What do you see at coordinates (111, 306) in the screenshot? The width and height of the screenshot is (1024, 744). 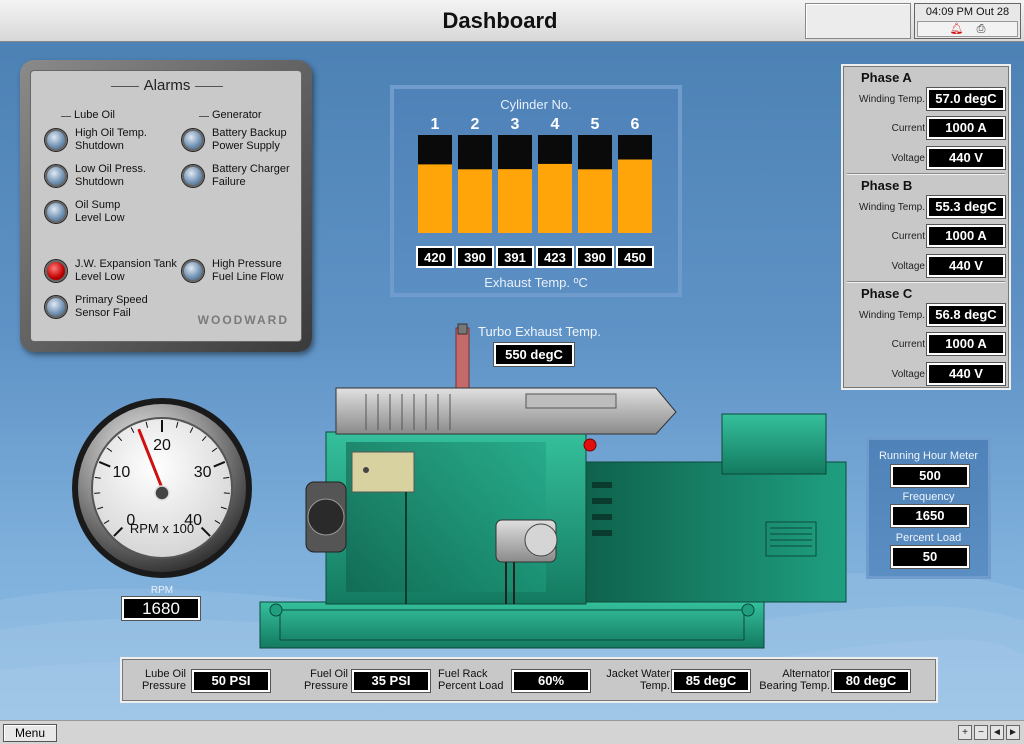 I see `alarm-label: Primary Speed Sensor Fail` at bounding box center [111, 306].